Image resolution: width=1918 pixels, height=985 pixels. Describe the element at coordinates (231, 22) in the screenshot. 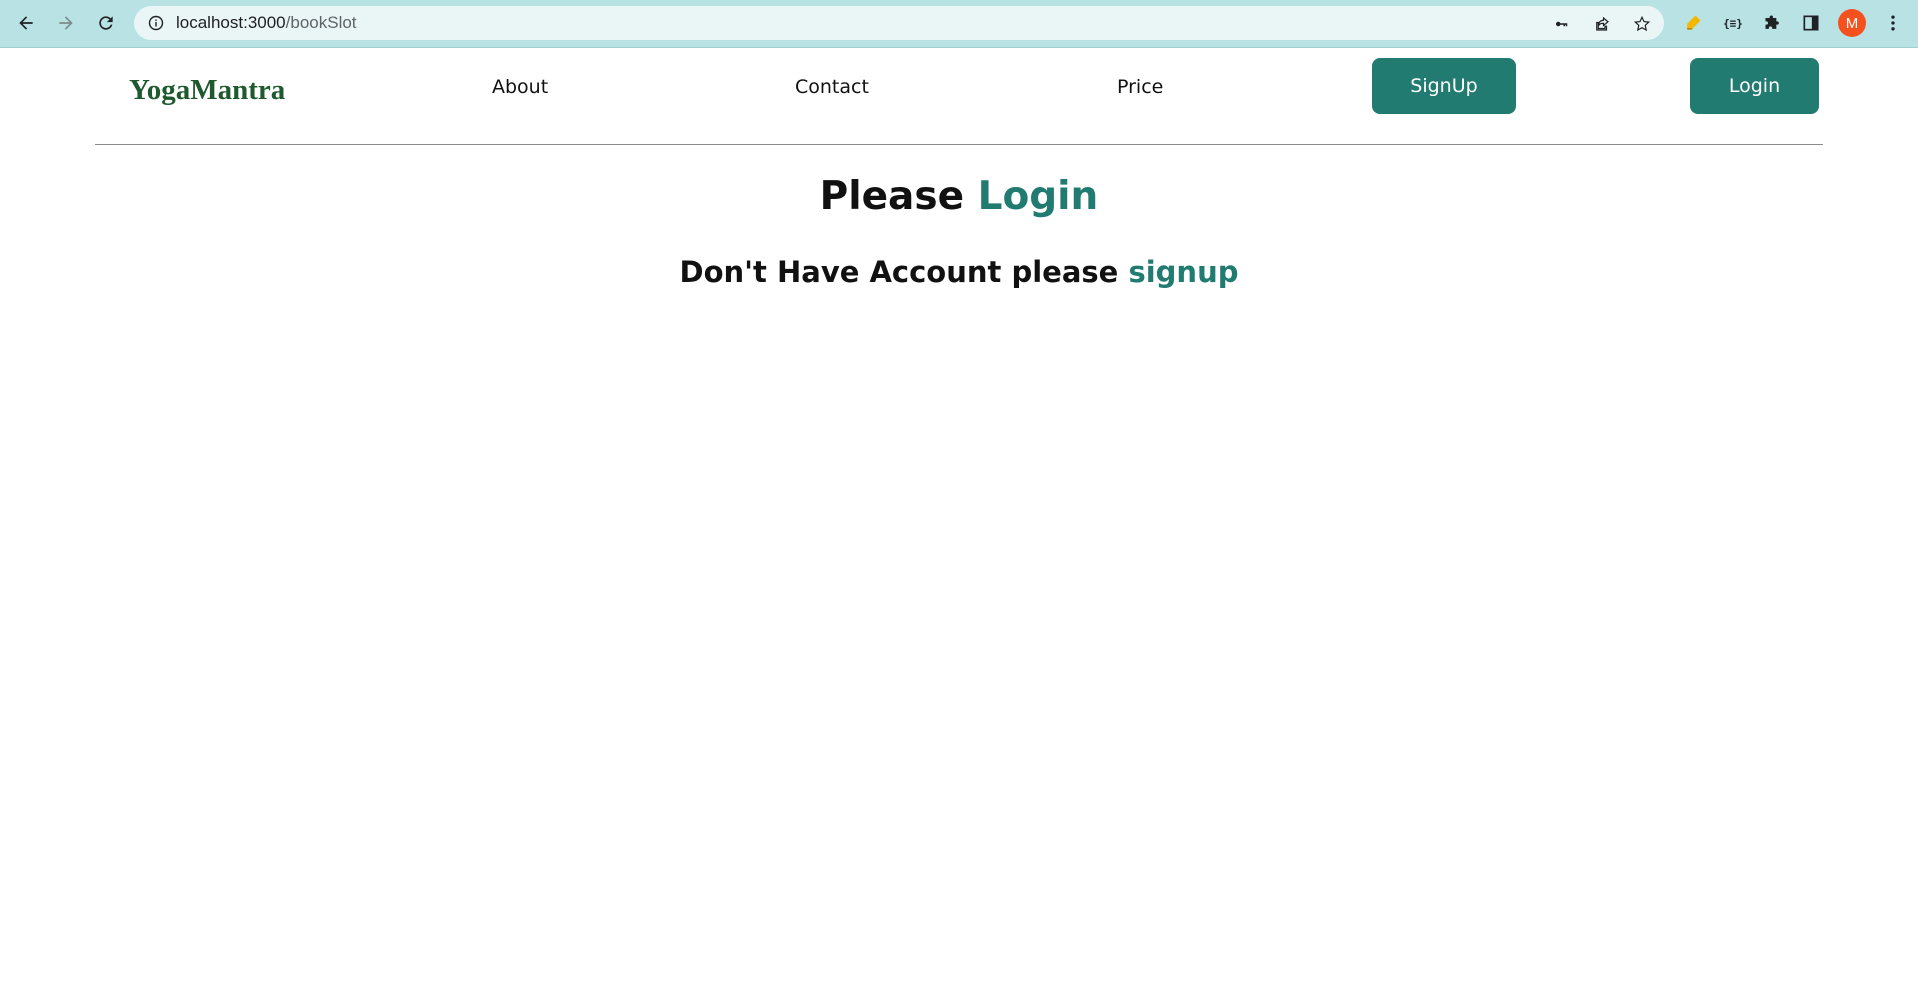

I see `url-host: localhost:3000` at that location.